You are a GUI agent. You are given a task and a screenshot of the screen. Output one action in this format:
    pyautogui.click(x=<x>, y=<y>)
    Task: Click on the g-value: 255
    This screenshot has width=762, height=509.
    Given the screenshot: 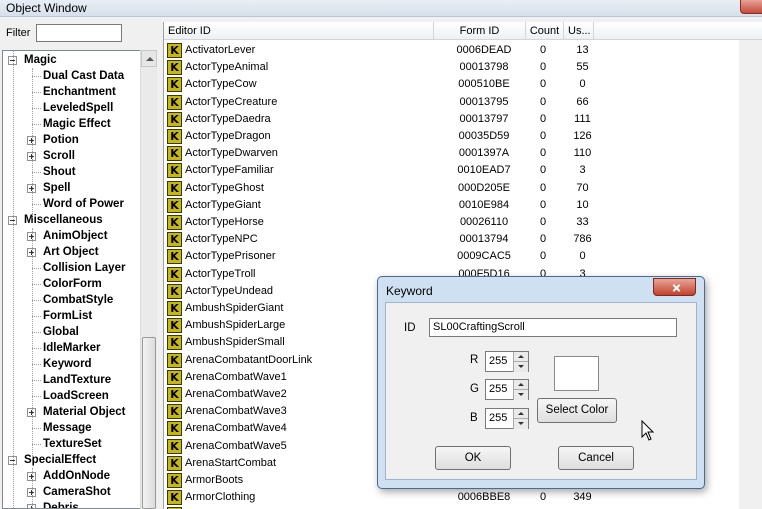 What is the action you would take?
    pyautogui.click(x=498, y=389)
    